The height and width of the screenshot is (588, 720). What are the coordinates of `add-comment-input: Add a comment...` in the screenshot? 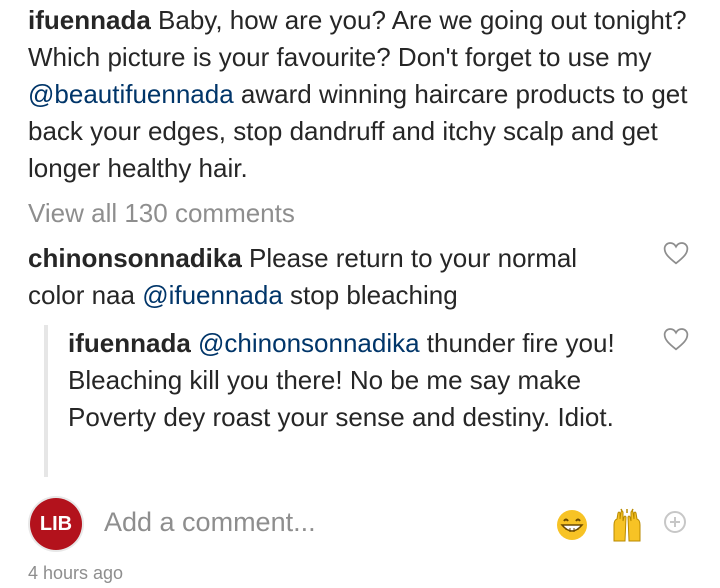 It's located at (210, 522).